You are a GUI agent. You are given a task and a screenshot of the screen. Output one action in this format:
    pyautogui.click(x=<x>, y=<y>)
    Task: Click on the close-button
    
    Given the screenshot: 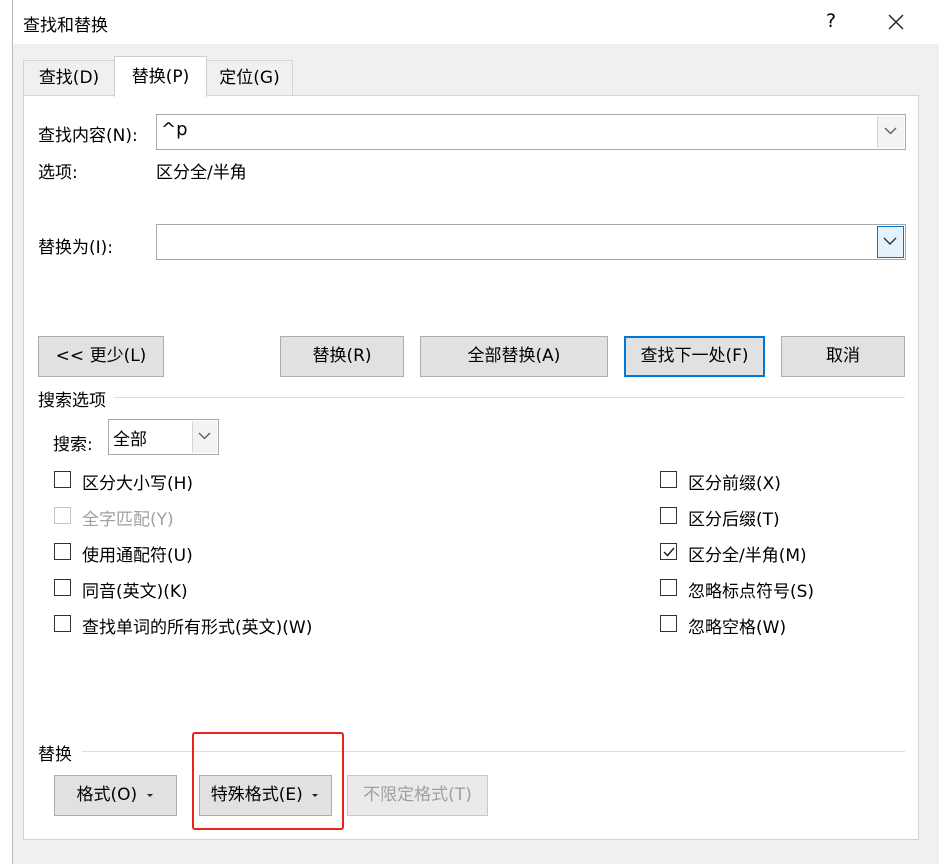 What is the action you would take?
    pyautogui.click(x=896, y=22)
    